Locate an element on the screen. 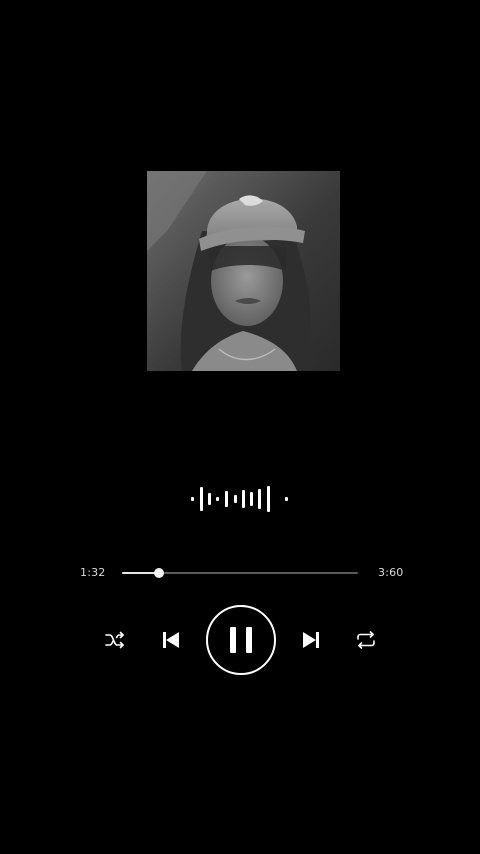 Image resolution: width=480 pixels, height=854 pixels. repeat-icon is located at coordinates (366, 640).